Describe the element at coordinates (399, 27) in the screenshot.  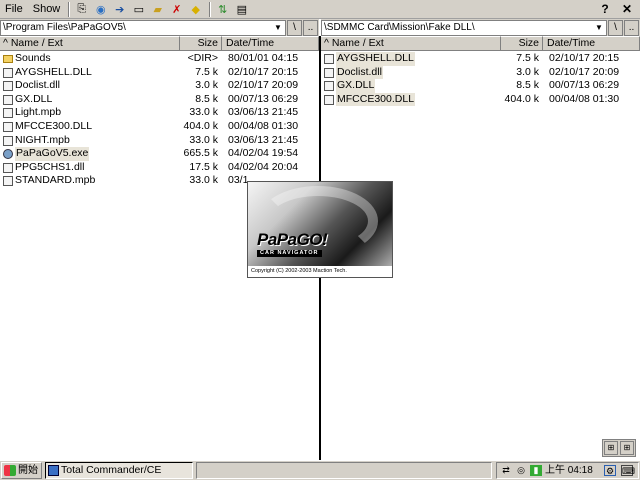
I see `right-path-text: \SDMMC Card\Mission\Fake DLL\` at that location.